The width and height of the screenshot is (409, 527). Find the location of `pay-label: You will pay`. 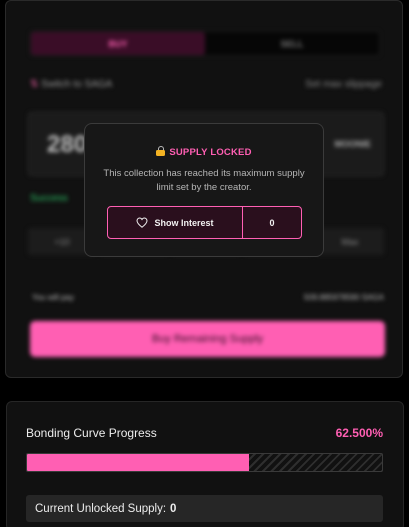

pay-label: You will pay is located at coordinates (53, 297).